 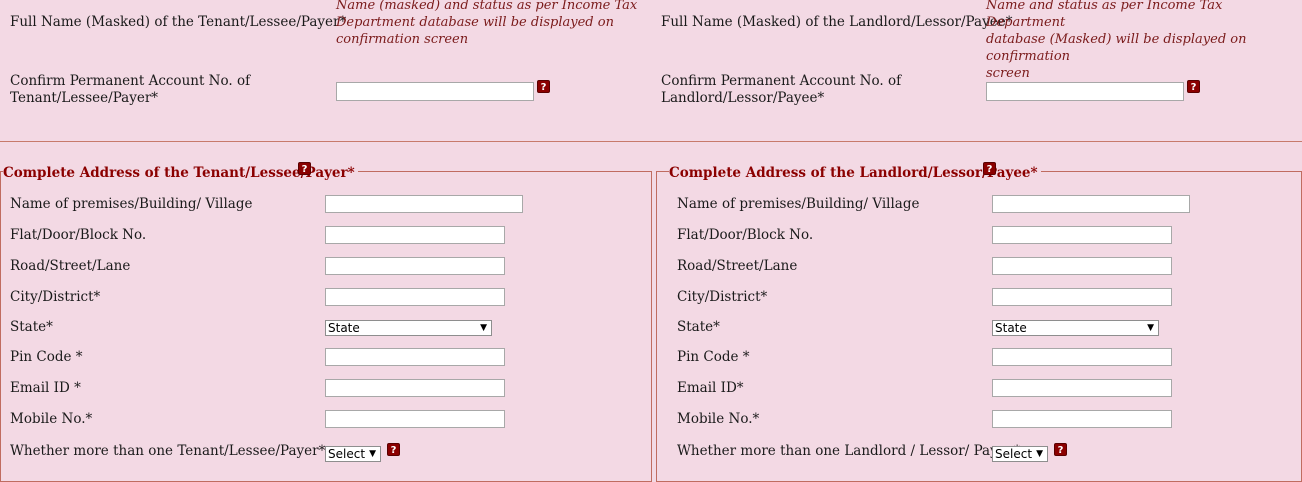 I want to click on tenant-email-input, so click(x=415, y=388).